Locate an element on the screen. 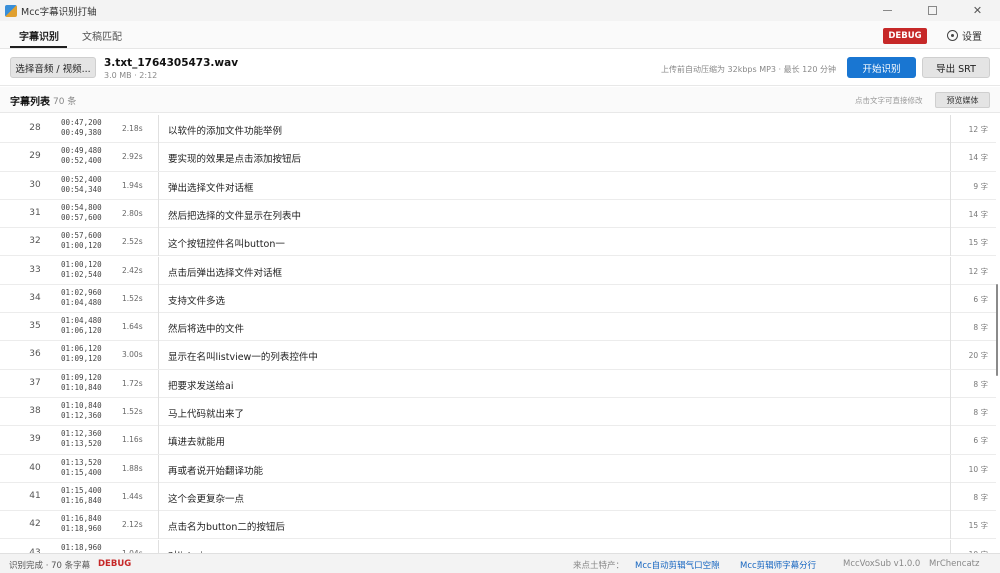  tab-bar: 字幕识别 文稿匹配 DEBUG 设置 is located at coordinates (500, 35).